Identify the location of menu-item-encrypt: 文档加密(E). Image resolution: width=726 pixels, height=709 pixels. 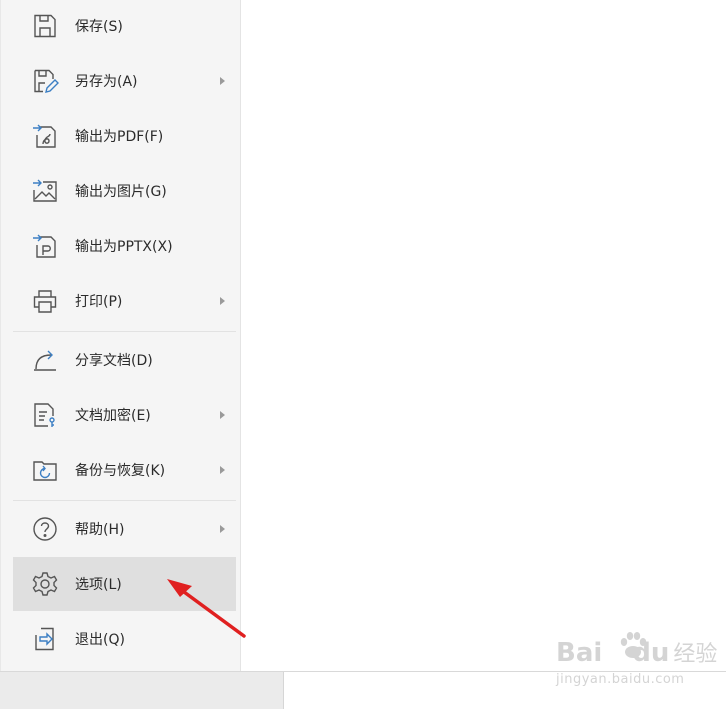
(124, 415).